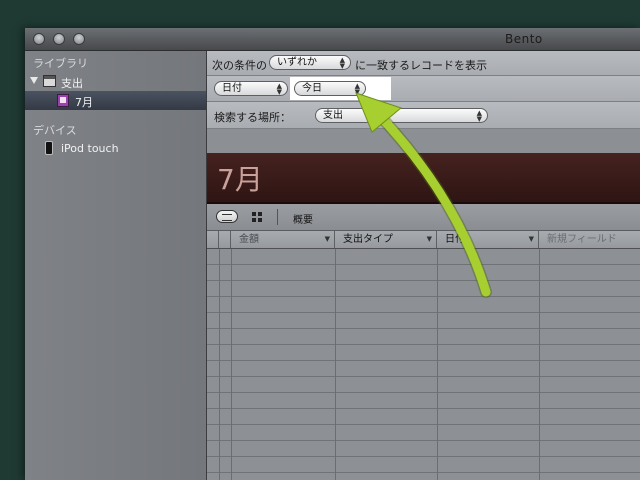 The height and width of the screenshot is (480, 640). Describe the element at coordinates (368, 239) in the screenshot. I see `column-header-label: 支出タイプ` at that location.